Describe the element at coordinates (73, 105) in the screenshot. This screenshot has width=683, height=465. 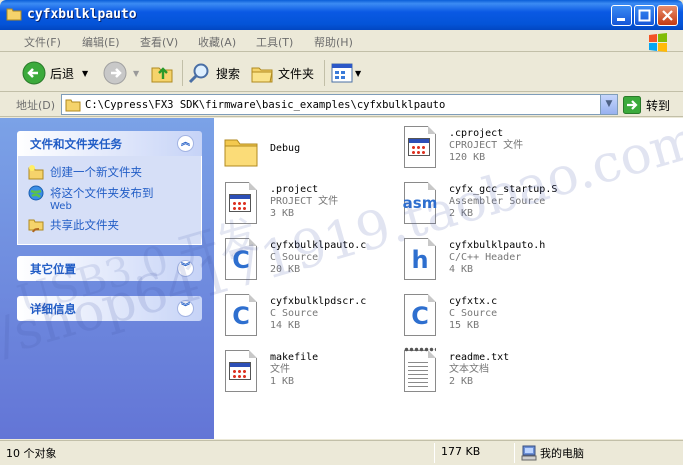
I see `folder-icon` at that location.